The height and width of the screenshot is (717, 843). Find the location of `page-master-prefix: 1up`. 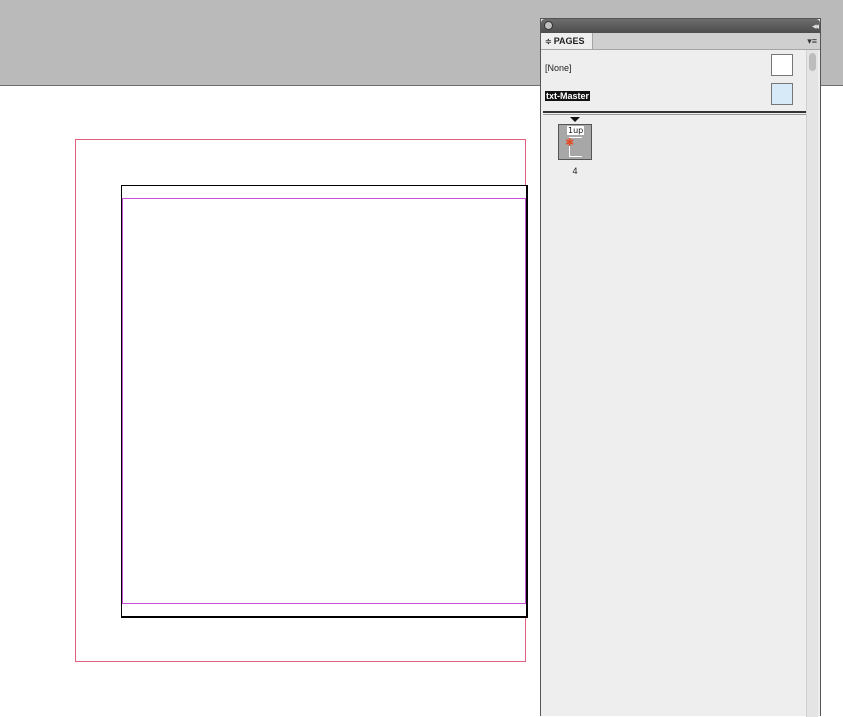

page-master-prefix: 1up is located at coordinates (576, 130).